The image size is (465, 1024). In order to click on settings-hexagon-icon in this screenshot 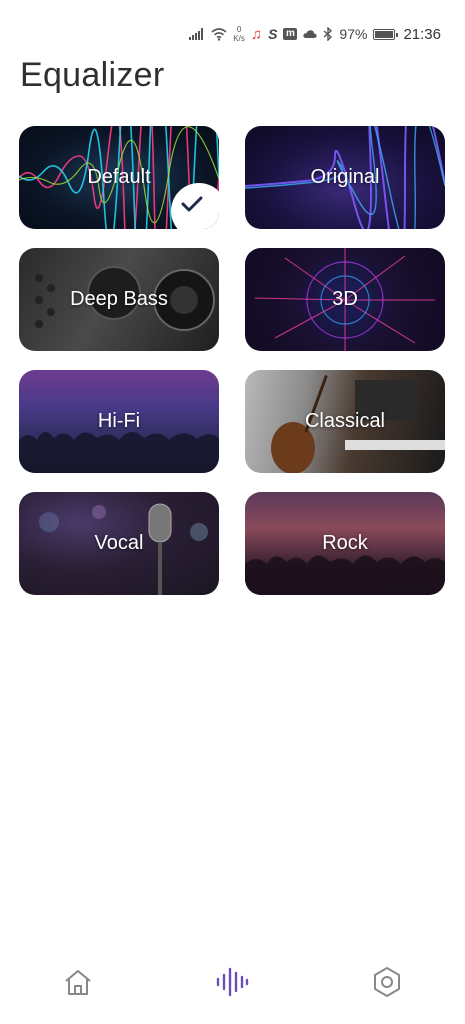, I will do `click(387, 982)`.